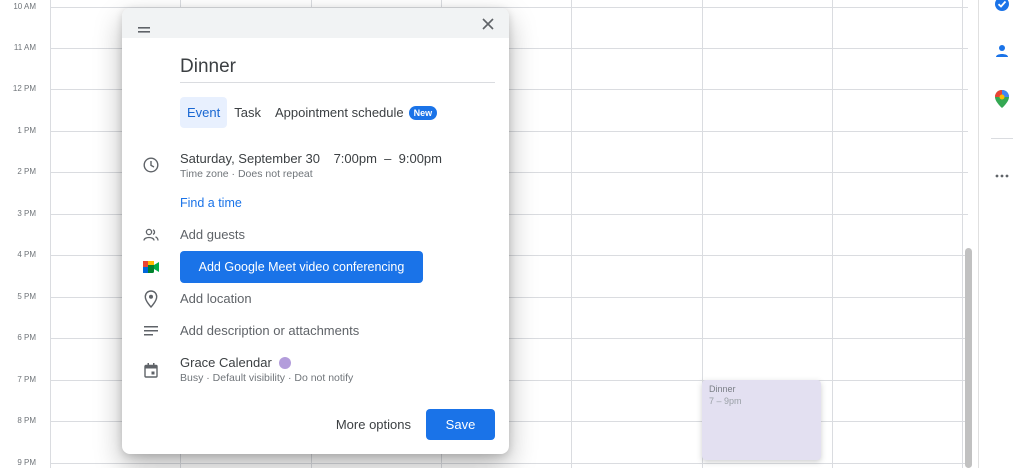 The width and height of the screenshot is (1024, 468). What do you see at coordinates (212, 234) in the screenshot?
I see `add-guests-field: Add guests` at bounding box center [212, 234].